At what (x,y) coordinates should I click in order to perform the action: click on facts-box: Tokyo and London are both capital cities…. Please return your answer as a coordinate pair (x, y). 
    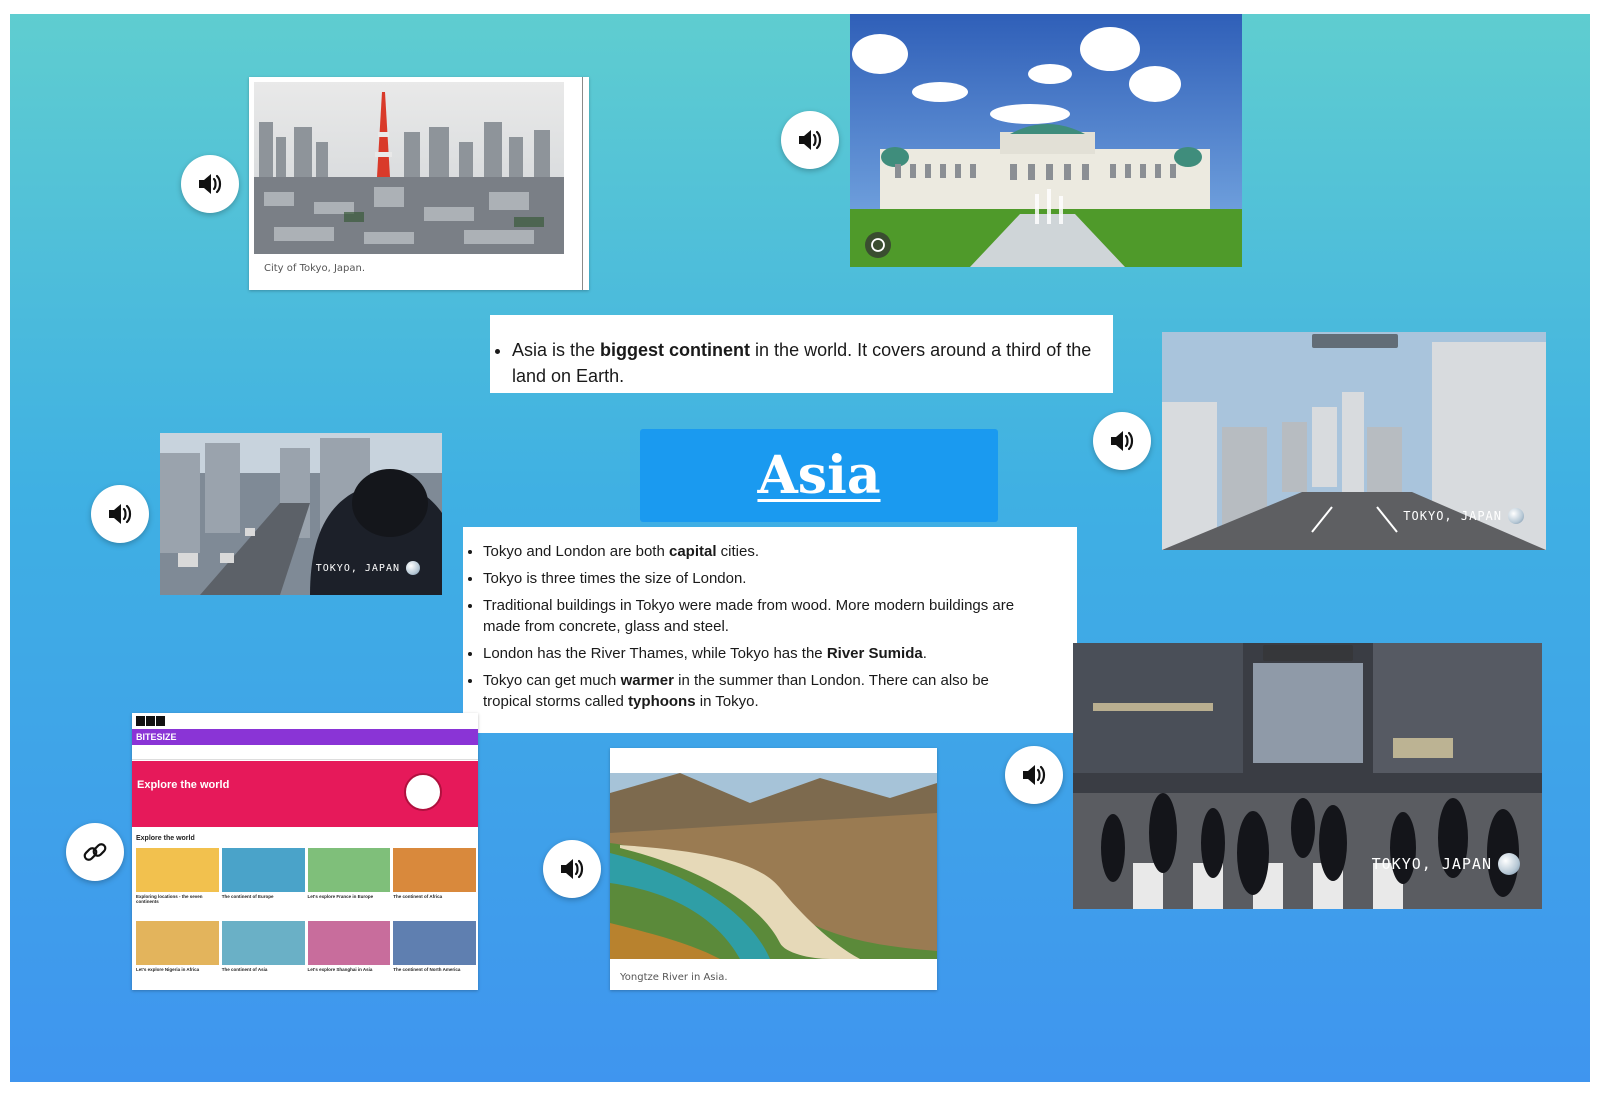
    Looking at the image, I should click on (770, 630).